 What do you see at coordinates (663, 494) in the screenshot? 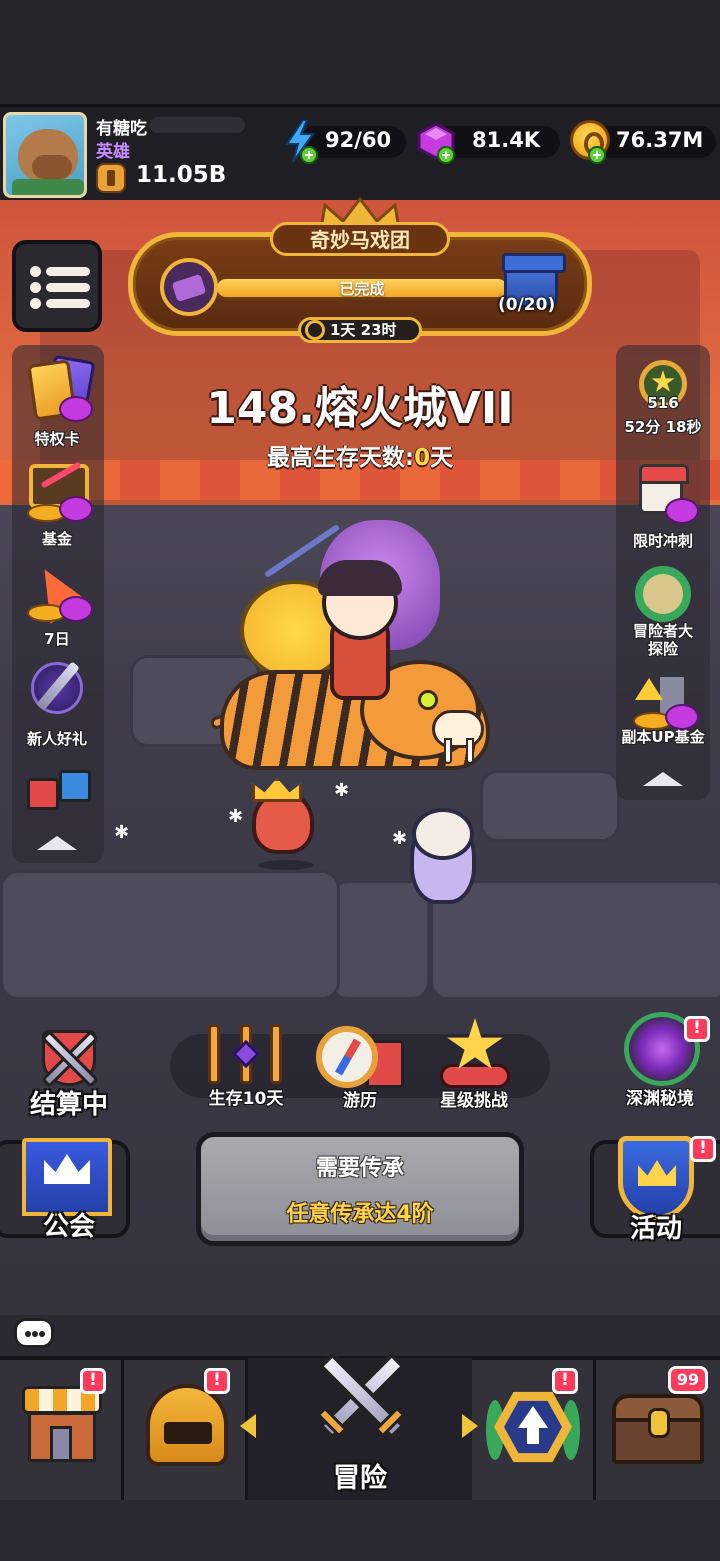
I see `calendar-sprint-icon` at bounding box center [663, 494].